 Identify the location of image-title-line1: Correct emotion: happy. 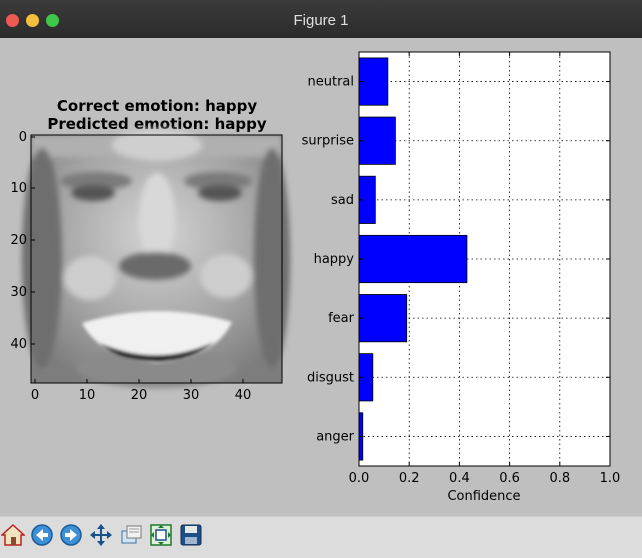
(157, 106).